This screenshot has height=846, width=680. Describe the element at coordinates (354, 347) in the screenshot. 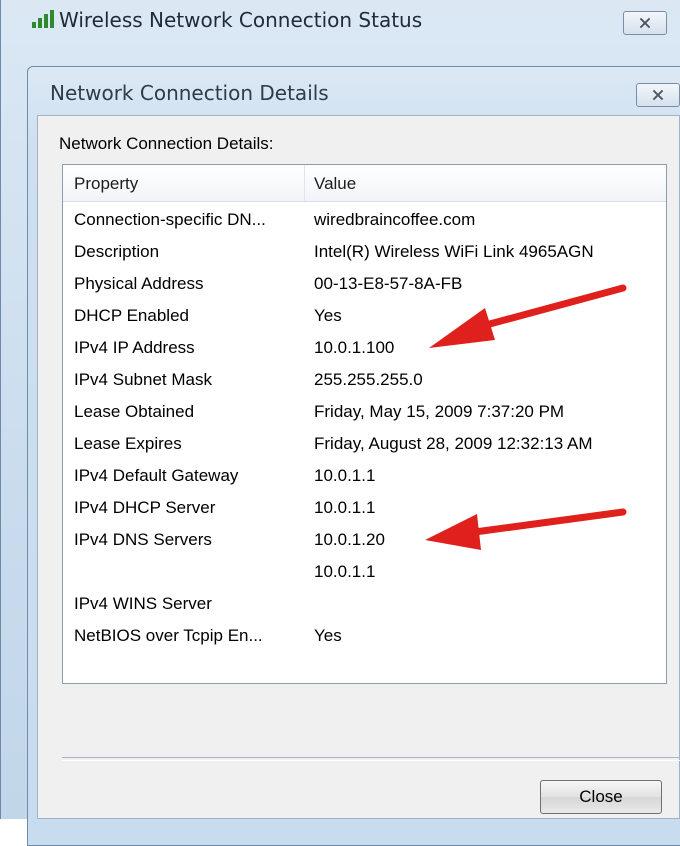

I see `value-cell: 10.0.1.100` at that location.